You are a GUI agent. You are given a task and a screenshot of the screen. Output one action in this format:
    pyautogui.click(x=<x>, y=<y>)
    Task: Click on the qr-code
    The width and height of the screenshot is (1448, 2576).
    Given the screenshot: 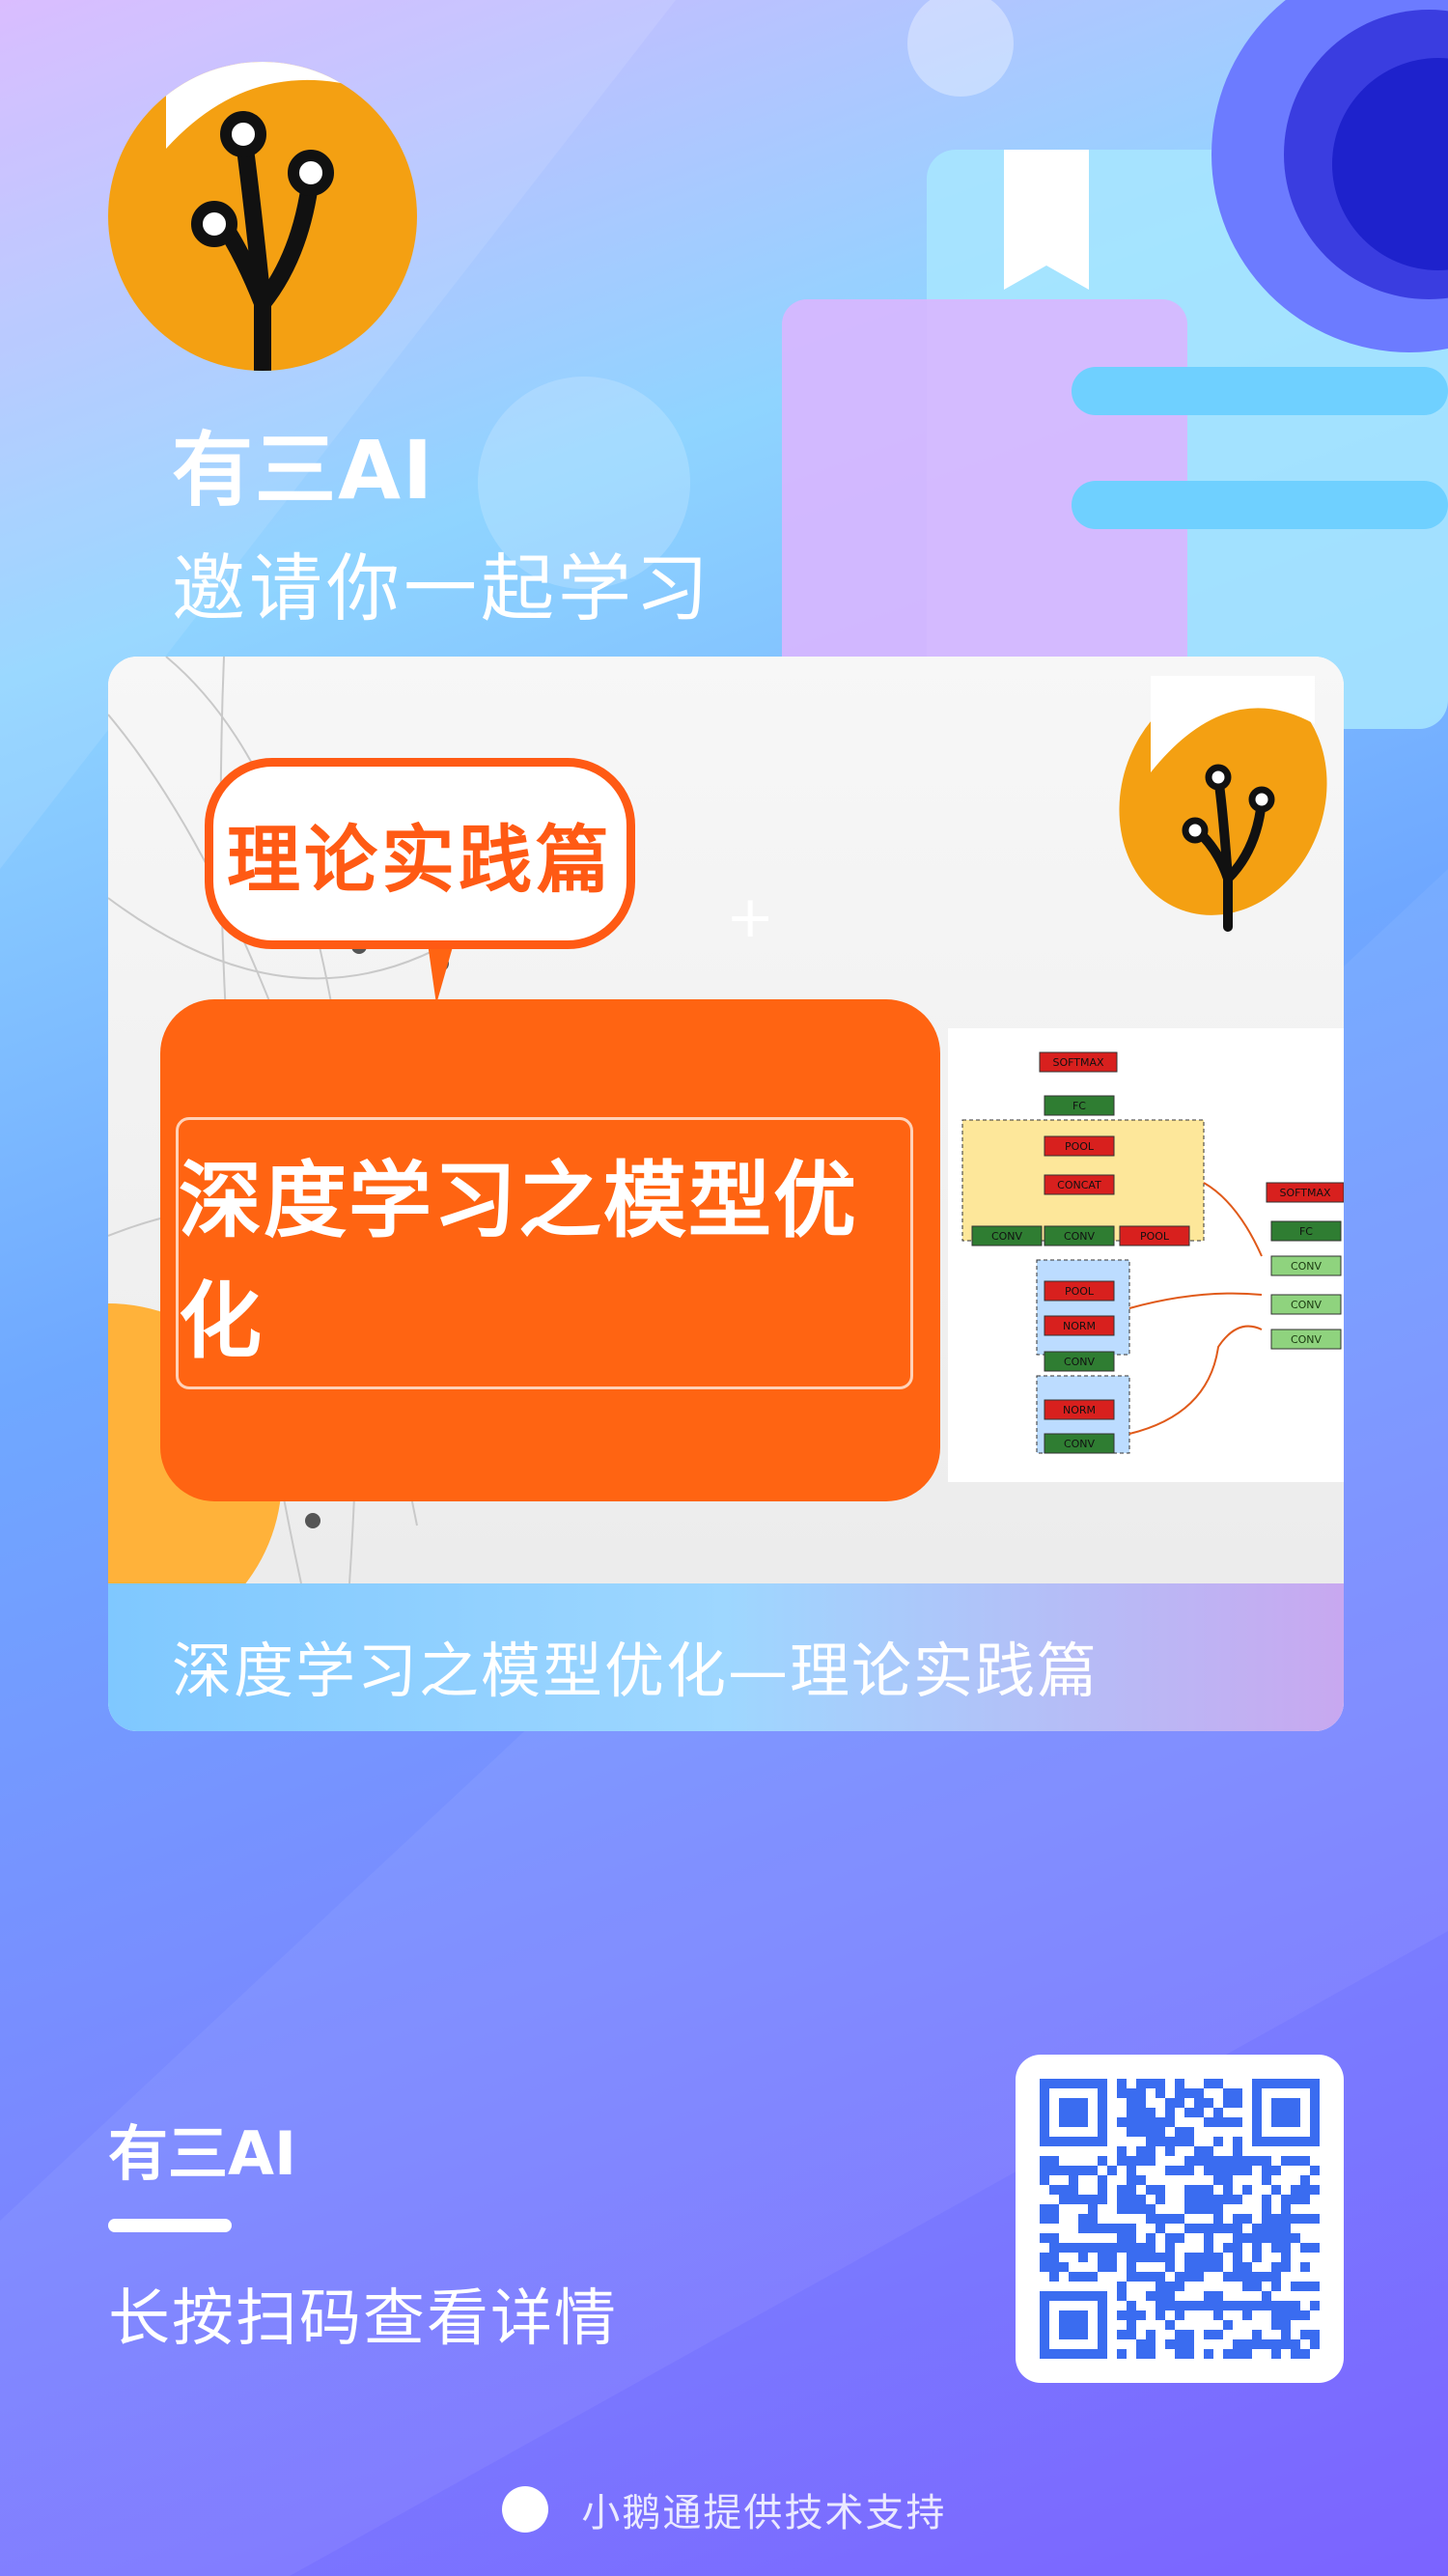 What is the action you would take?
    pyautogui.click(x=1180, y=2219)
    